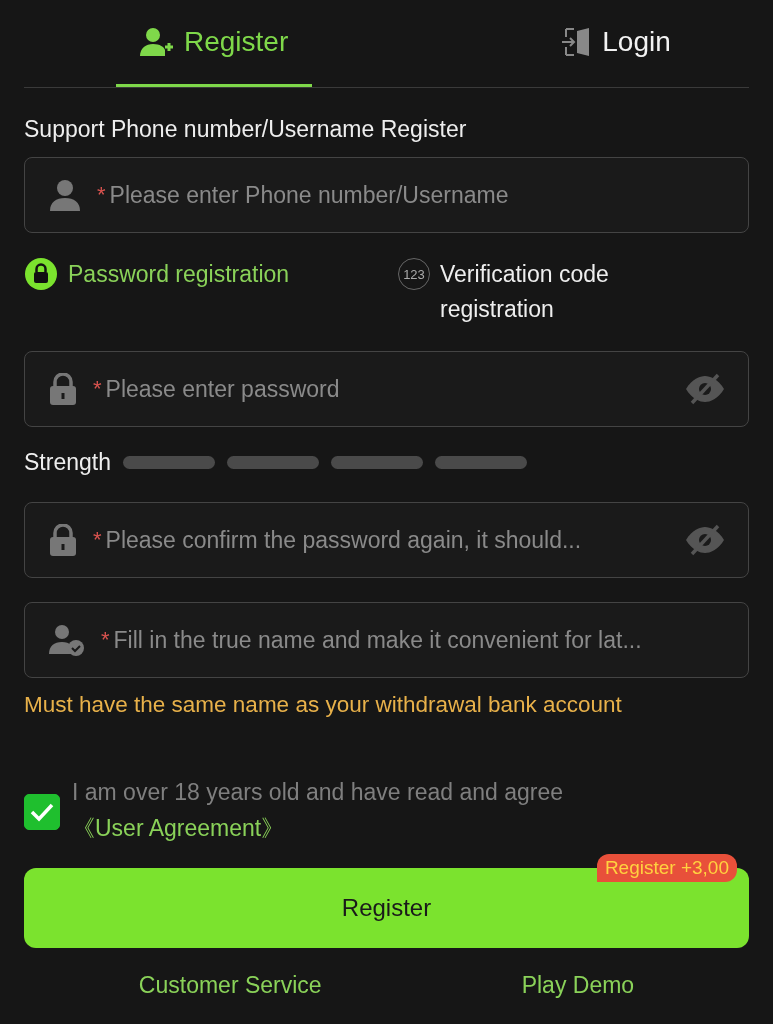 This screenshot has height=1024, width=773. I want to click on hint-text: Must have the same name as your withdrawal bank account, so click(323, 705).